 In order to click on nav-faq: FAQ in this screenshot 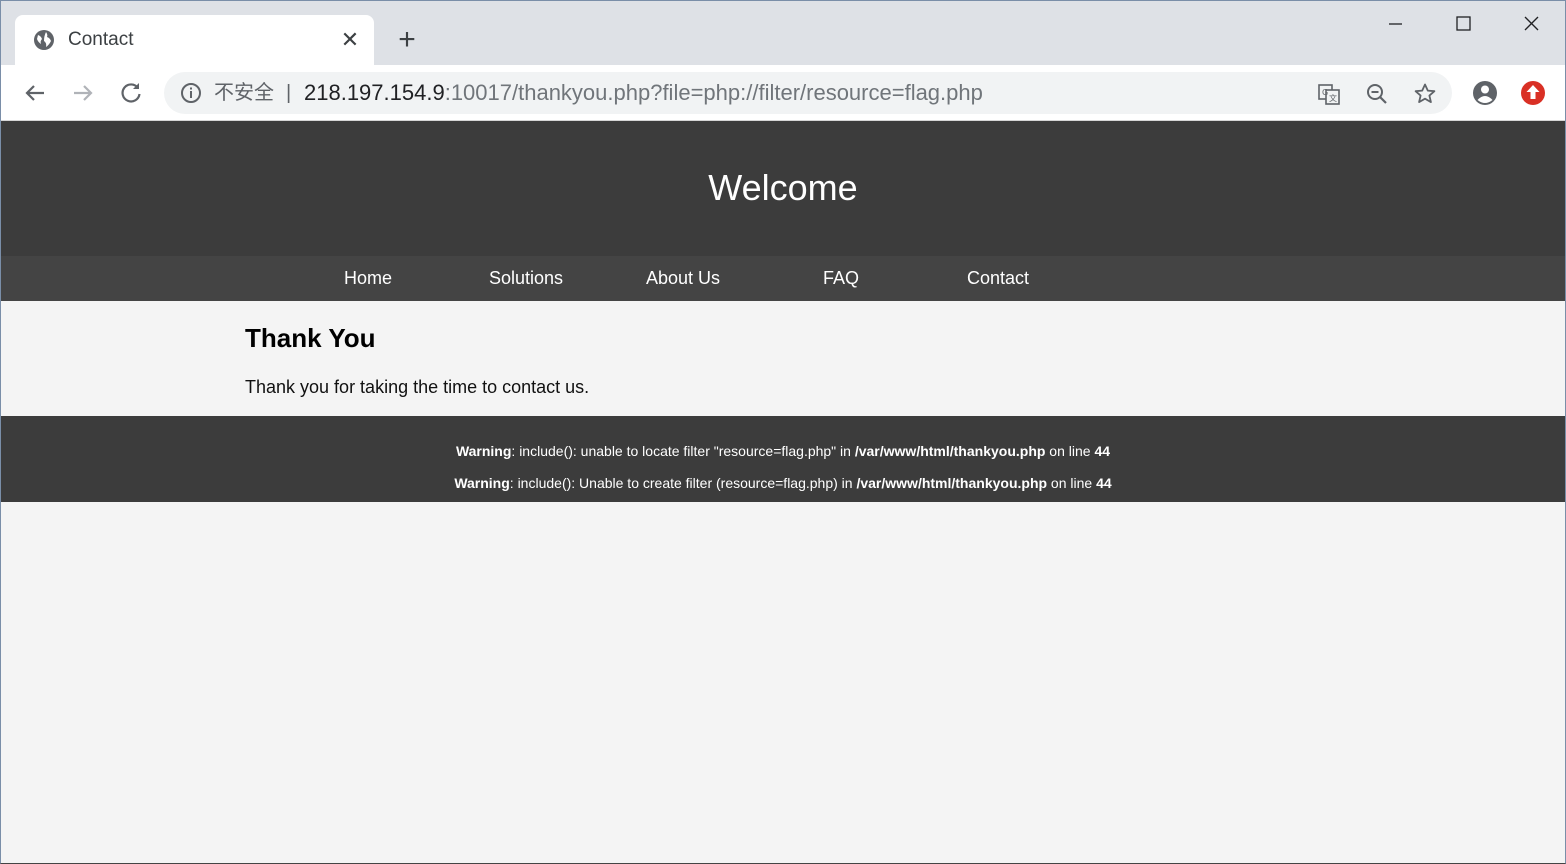, I will do `click(841, 278)`.